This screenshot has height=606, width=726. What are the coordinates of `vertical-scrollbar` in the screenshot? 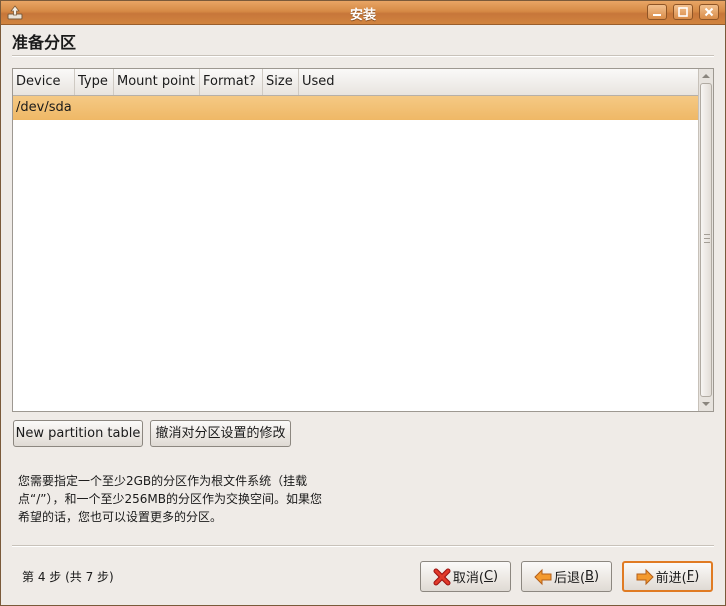 It's located at (705, 240).